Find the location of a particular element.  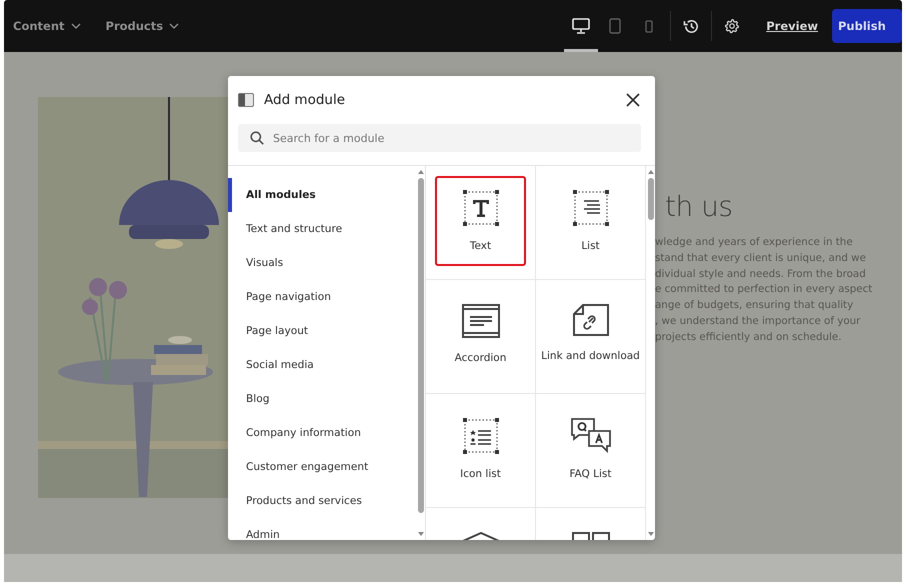

history-icon is located at coordinates (691, 26).